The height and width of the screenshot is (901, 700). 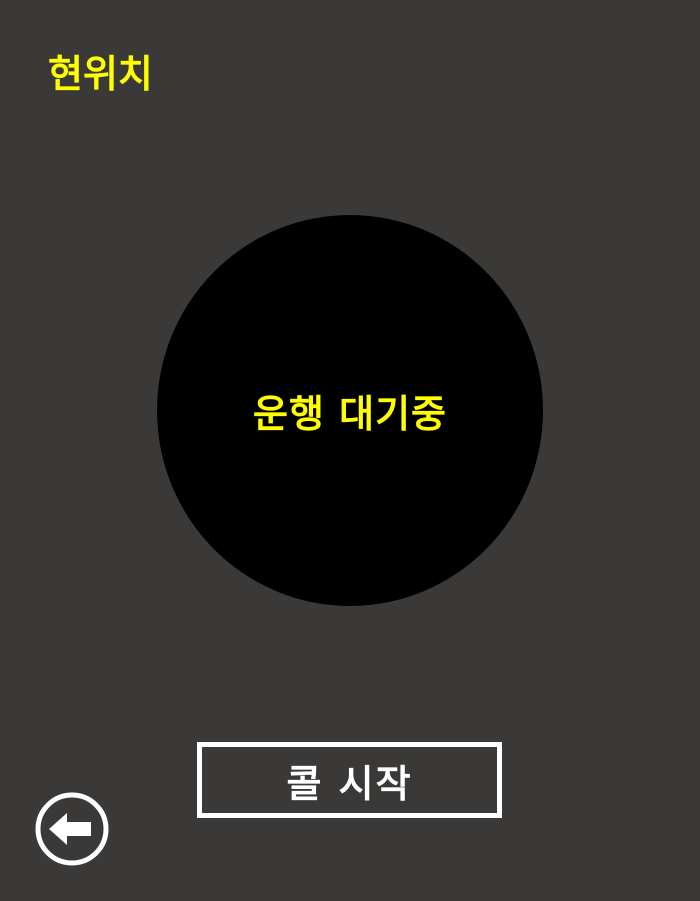 I want to click on driving-status-text: 운행 대기중, so click(x=350, y=414).